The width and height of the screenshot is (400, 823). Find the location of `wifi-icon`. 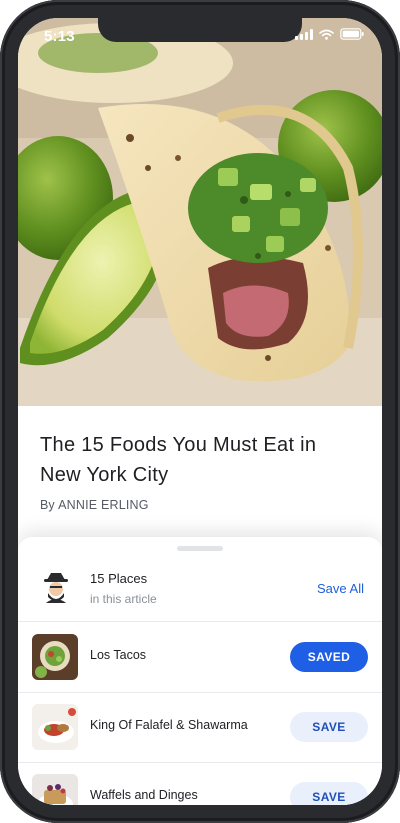

wifi-icon is located at coordinates (326, 34).